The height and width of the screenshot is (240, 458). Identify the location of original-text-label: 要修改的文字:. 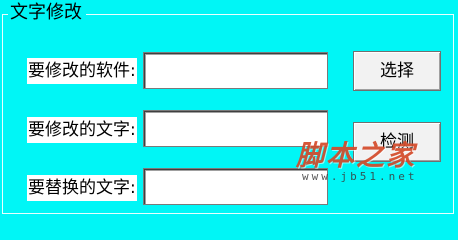
(82, 130).